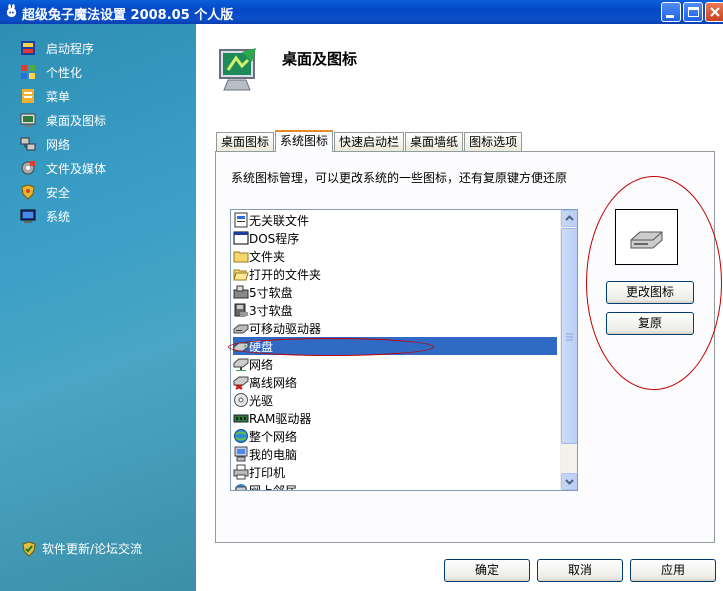 Image resolution: width=723 pixels, height=591 pixels. What do you see at coordinates (28, 72) in the screenshot?
I see `personalize-icon` at bounding box center [28, 72].